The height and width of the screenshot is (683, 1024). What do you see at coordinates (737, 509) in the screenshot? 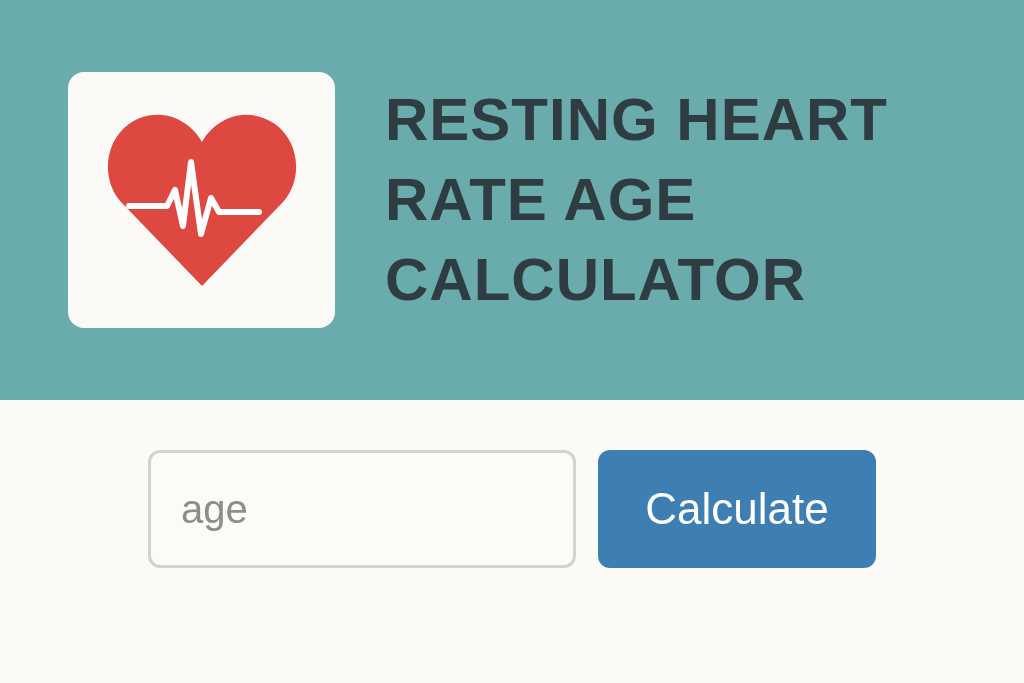
I see `calculate-button: Calculate` at bounding box center [737, 509].